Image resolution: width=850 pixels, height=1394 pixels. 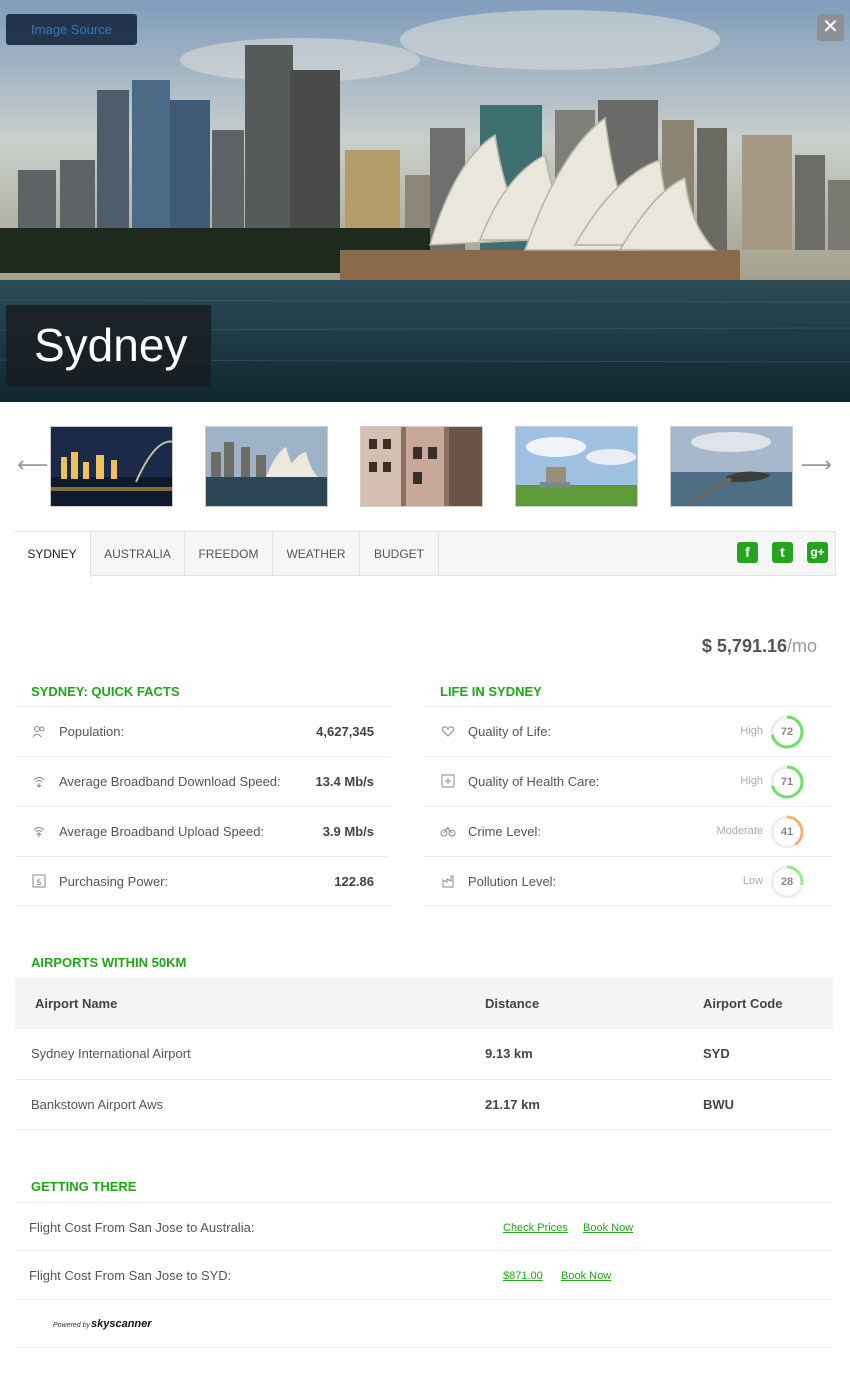 What do you see at coordinates (109, 962) in the screenshot?
I see `airports-title: AIRPORTS WITHIN 50KM` at bounding box center [109, 962].